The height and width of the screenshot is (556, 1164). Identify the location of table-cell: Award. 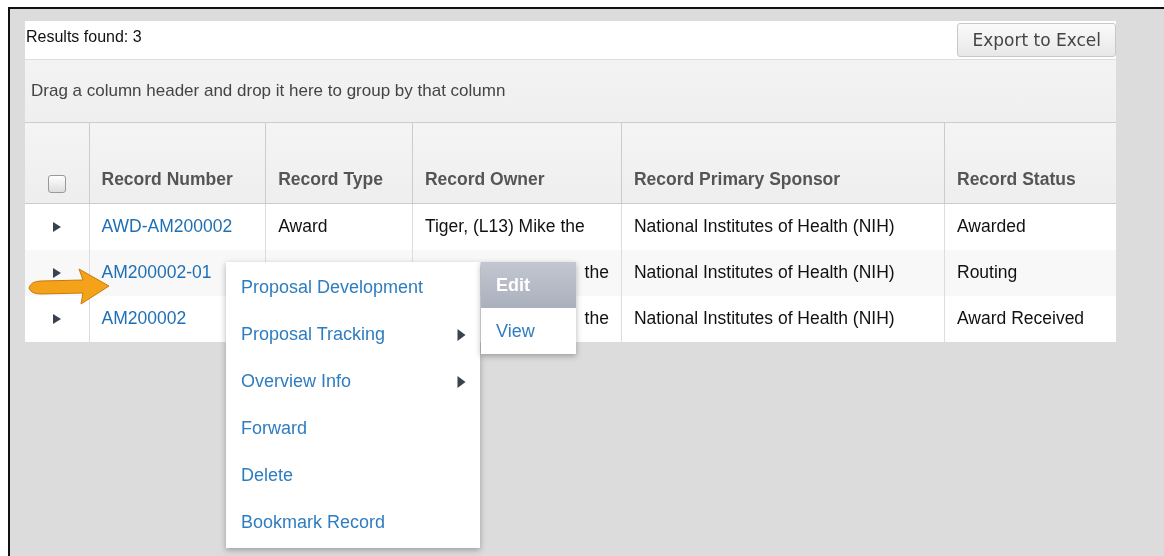
(303, 226).